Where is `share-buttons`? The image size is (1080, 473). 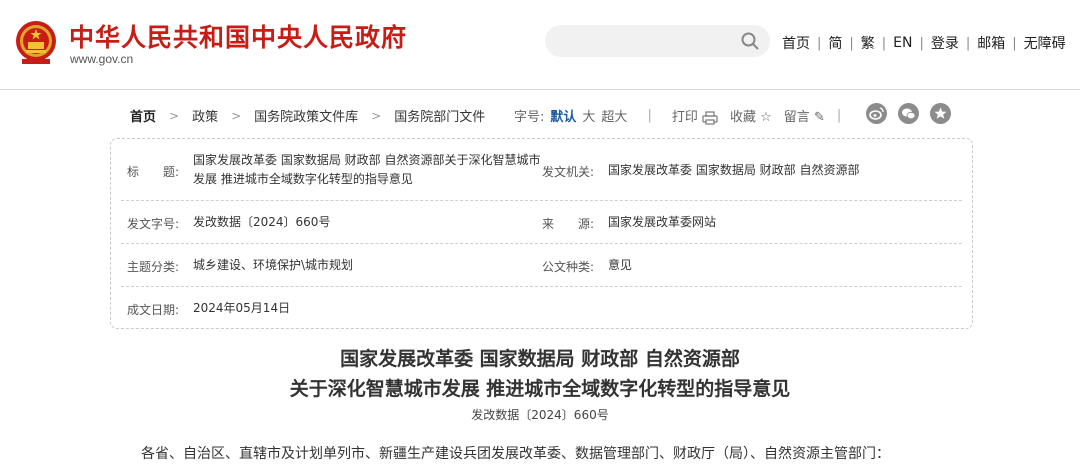 share-buttons is located at coordinates (908, 113).